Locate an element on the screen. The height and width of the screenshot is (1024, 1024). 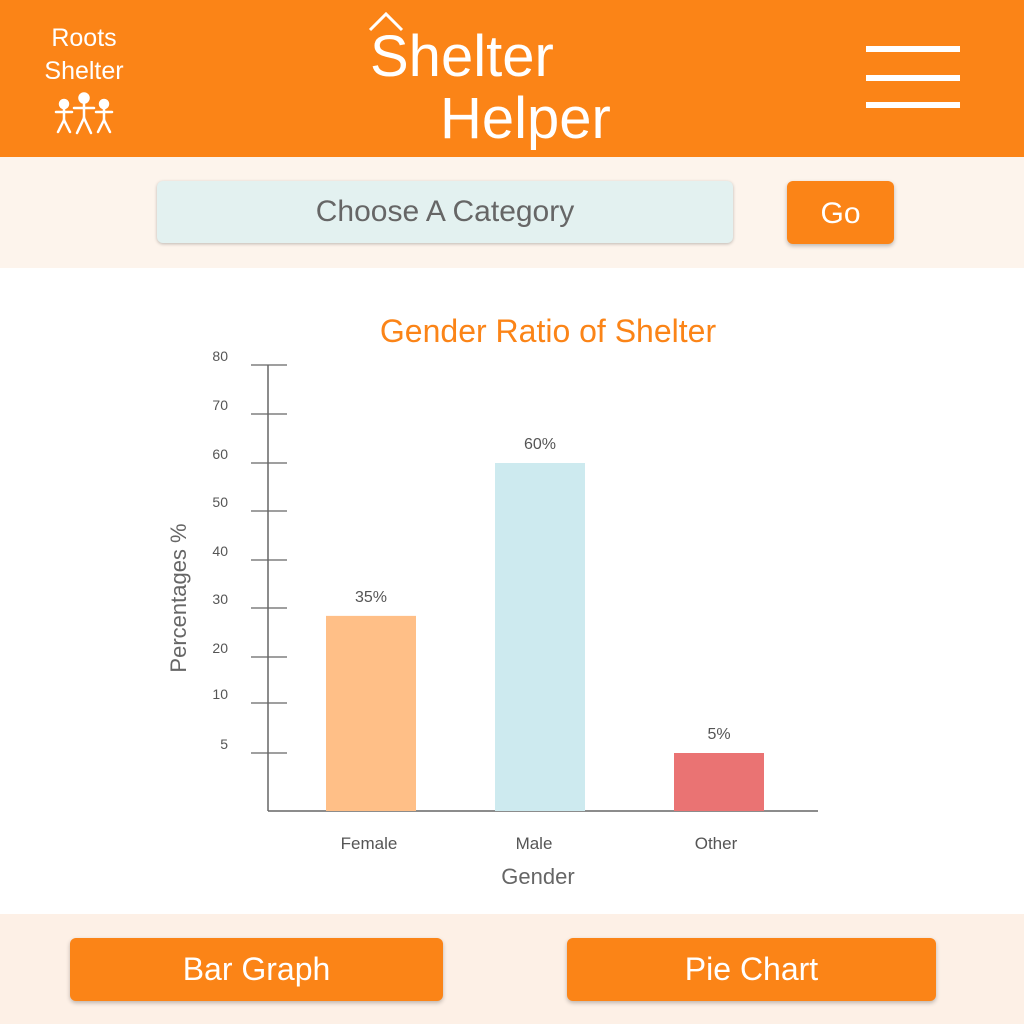
brand-name-line2: Shelter is located at coordinates (84, 71).